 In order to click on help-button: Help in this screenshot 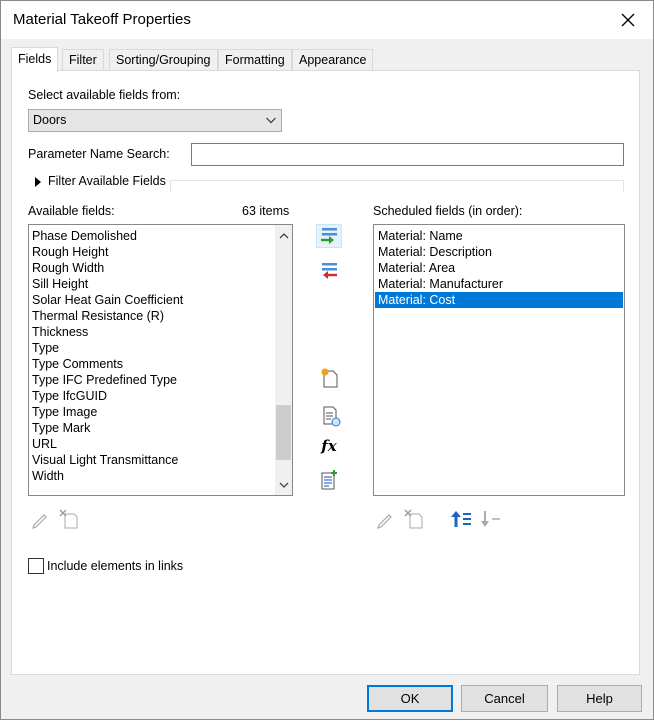, I will do `click(599, 698)`.